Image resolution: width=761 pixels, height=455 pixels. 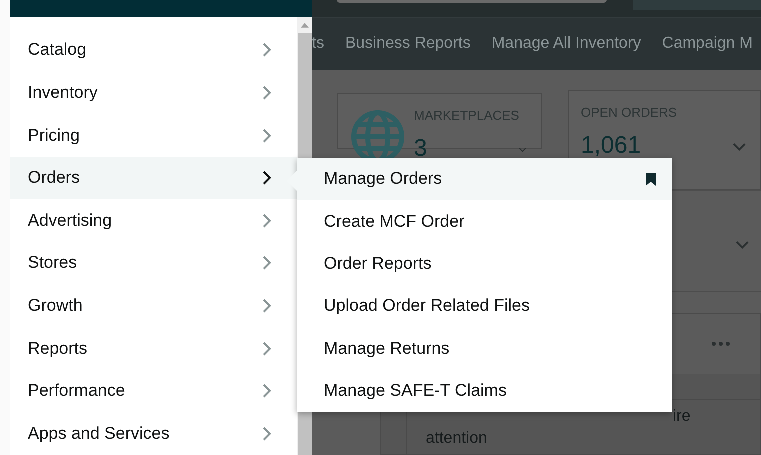 What do you see at coordinates (484, 306) in the screenshot?
I see `submenu-item: Upload Order Related Files` at bounding box center [484, 306].